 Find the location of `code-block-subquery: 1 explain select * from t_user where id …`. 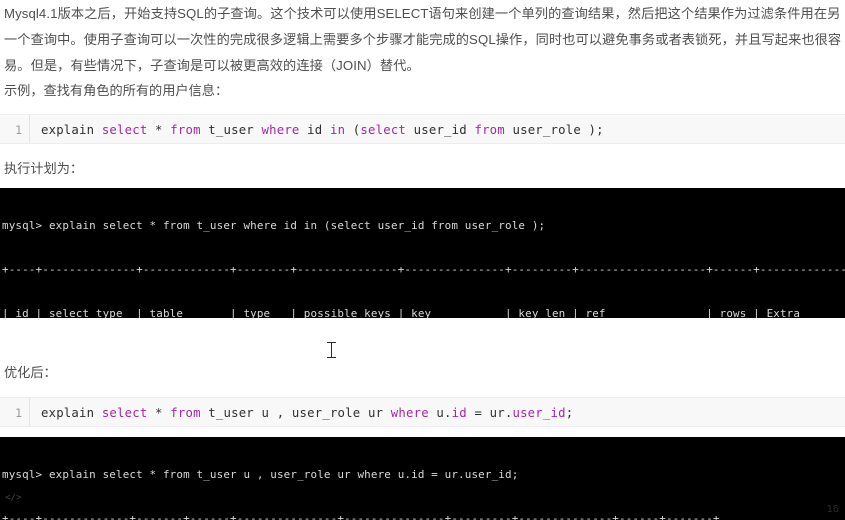

code-block-subquery: 1 explain select * from t_user where id … is located at coordinates (422, 129).